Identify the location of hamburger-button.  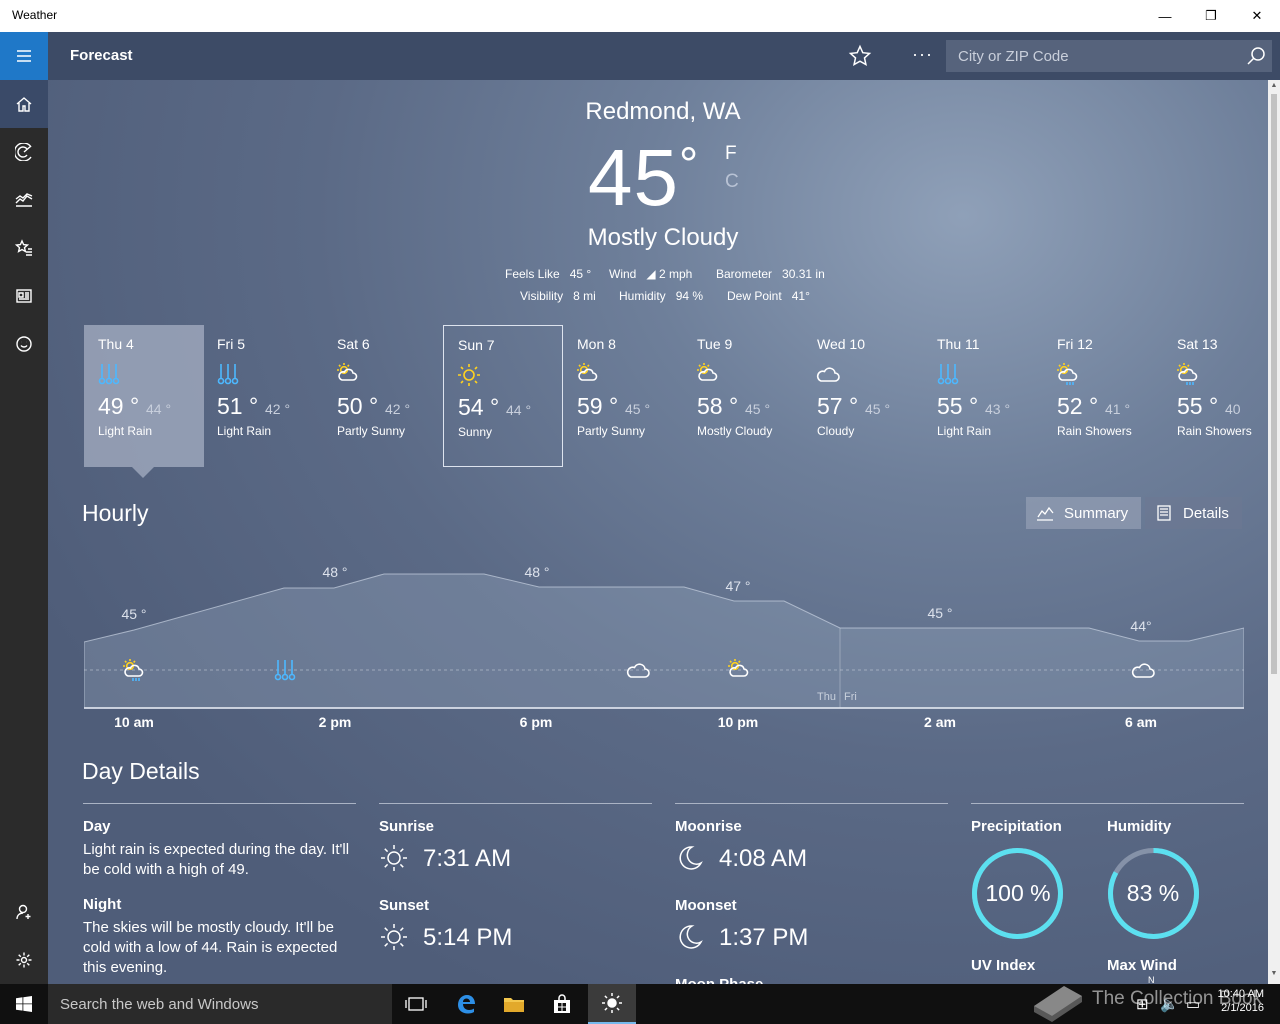
(24, 56).